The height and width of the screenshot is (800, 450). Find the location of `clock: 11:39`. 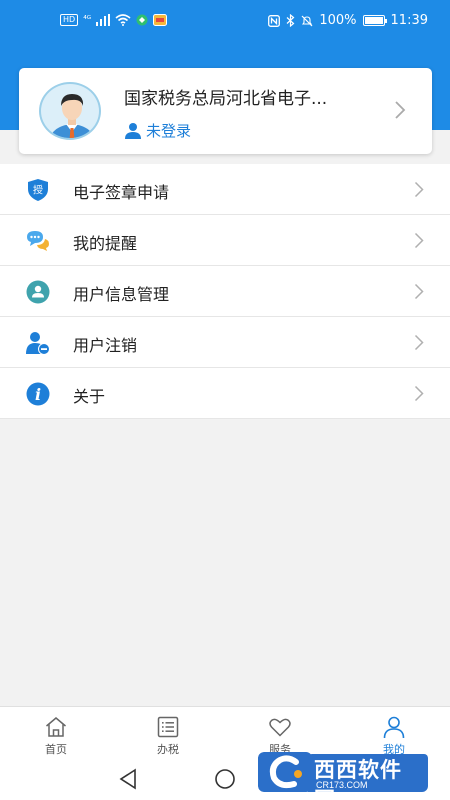

clock: 11:39 is located at coordinates (409, 20).